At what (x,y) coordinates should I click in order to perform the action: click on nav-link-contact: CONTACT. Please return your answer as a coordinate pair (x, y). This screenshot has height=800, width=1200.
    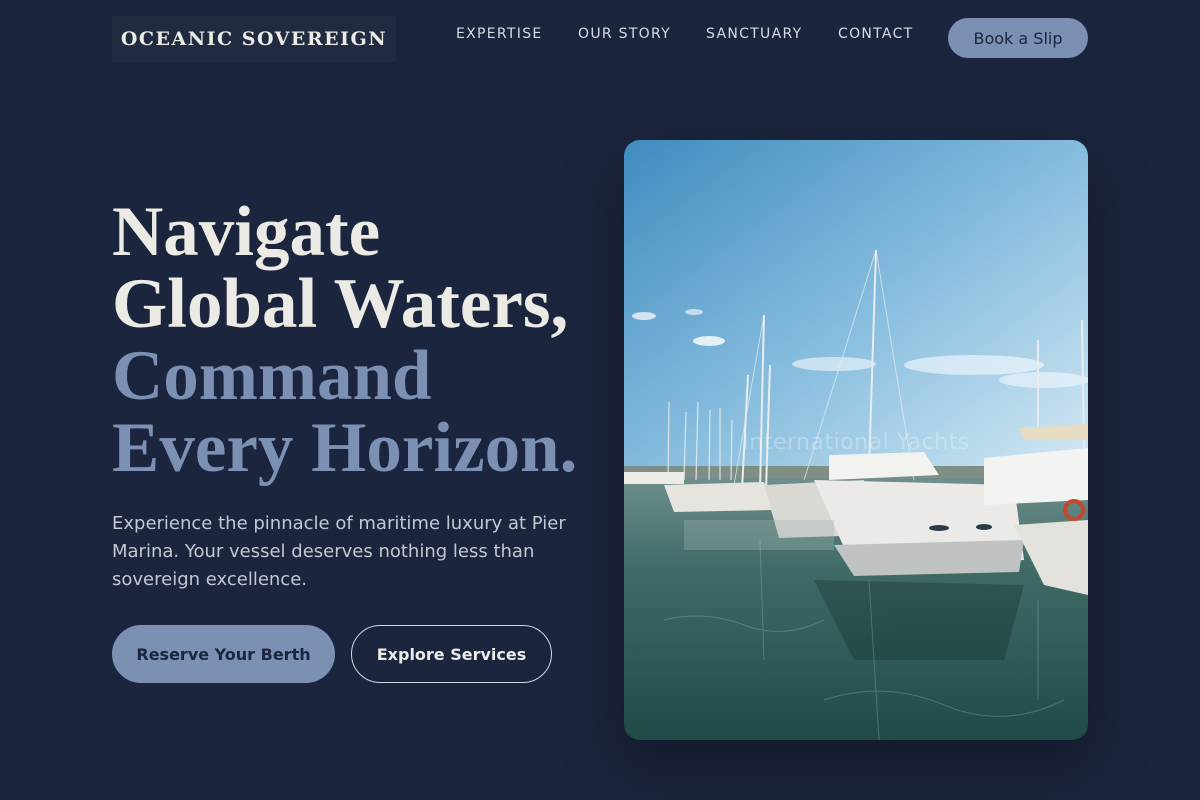
    Looking at the image, I should click on (876, 34).